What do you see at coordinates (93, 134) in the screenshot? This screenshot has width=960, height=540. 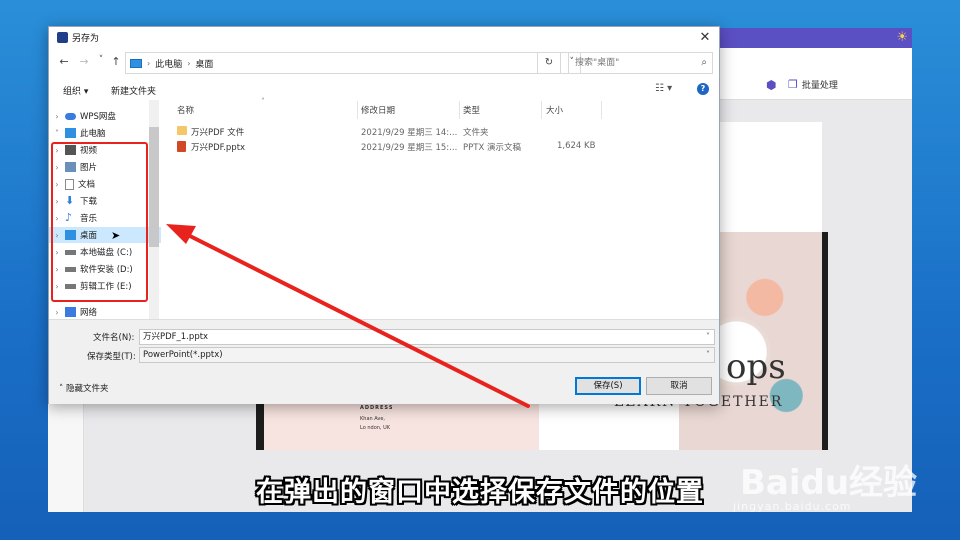 I see `nav-item-label: 此电脑` at bounding box center [93, 134].